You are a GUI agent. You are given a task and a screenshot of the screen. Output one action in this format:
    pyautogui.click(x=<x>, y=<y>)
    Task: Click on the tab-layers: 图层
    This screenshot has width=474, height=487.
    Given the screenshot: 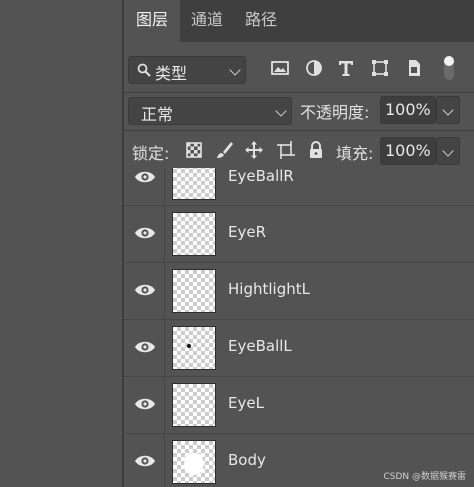 What is the action you would take?
    pyautogui.click(x=152, y=21)
    